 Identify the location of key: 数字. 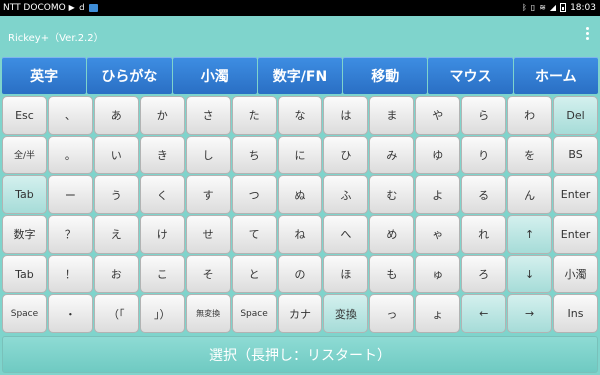
(24, 234).